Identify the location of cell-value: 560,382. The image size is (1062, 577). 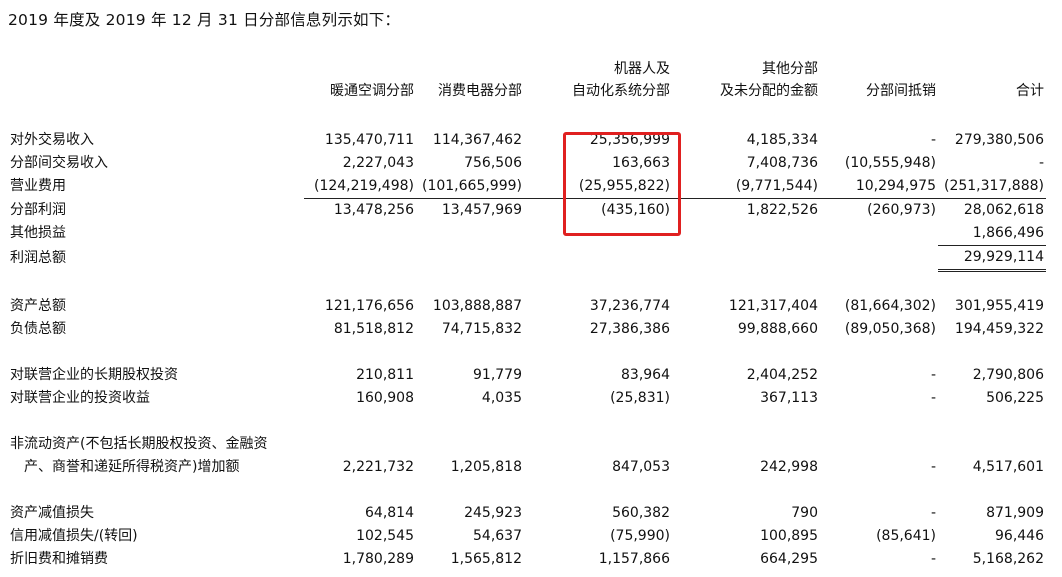
(641, 513).